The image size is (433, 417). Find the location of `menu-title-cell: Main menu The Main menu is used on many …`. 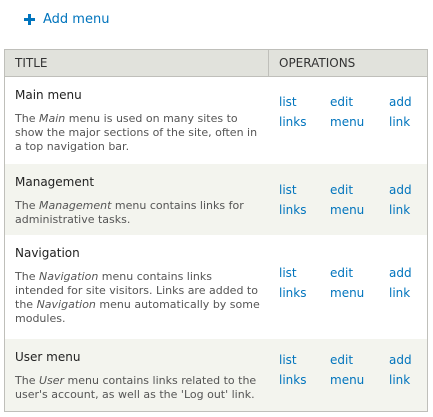

menu-title-cell: Main menu The Main menu is used on many … is located at coordinates (137, 120).